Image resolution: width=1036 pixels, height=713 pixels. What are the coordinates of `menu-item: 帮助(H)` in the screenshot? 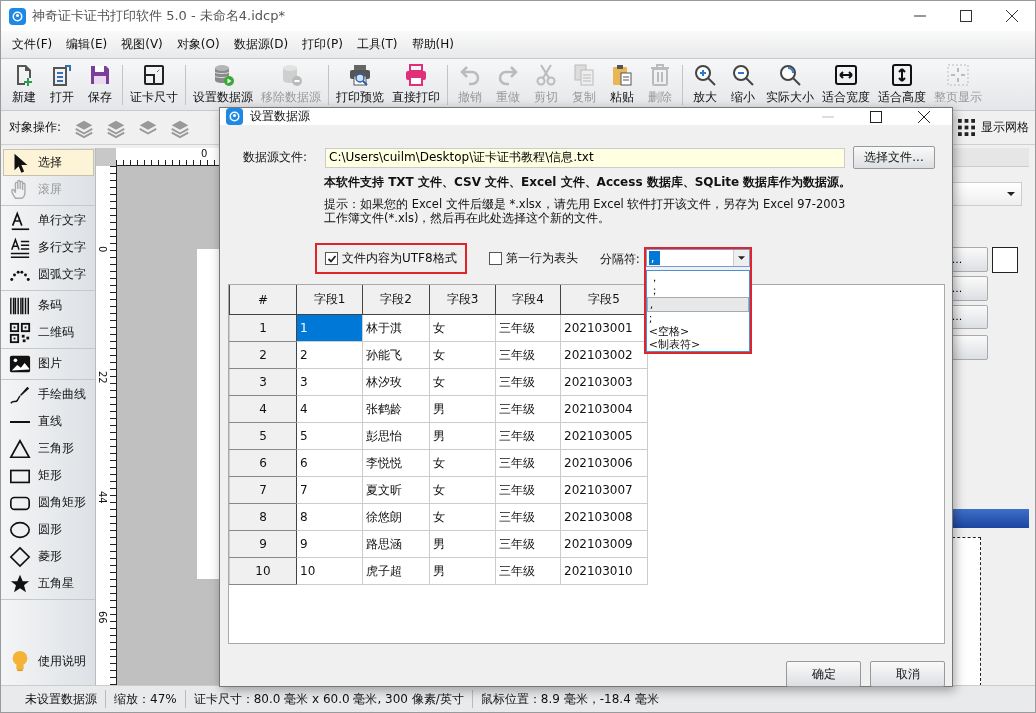 It's located at (432, 44).